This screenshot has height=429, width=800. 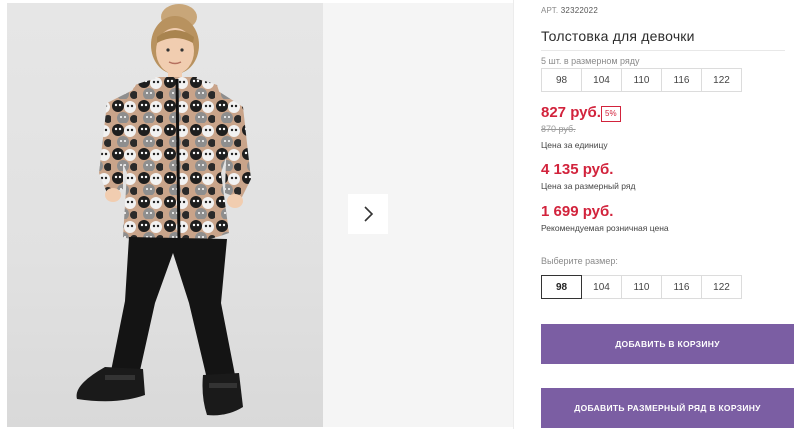 I want to click on size-option-104: 104, so click(x=601, y=287).